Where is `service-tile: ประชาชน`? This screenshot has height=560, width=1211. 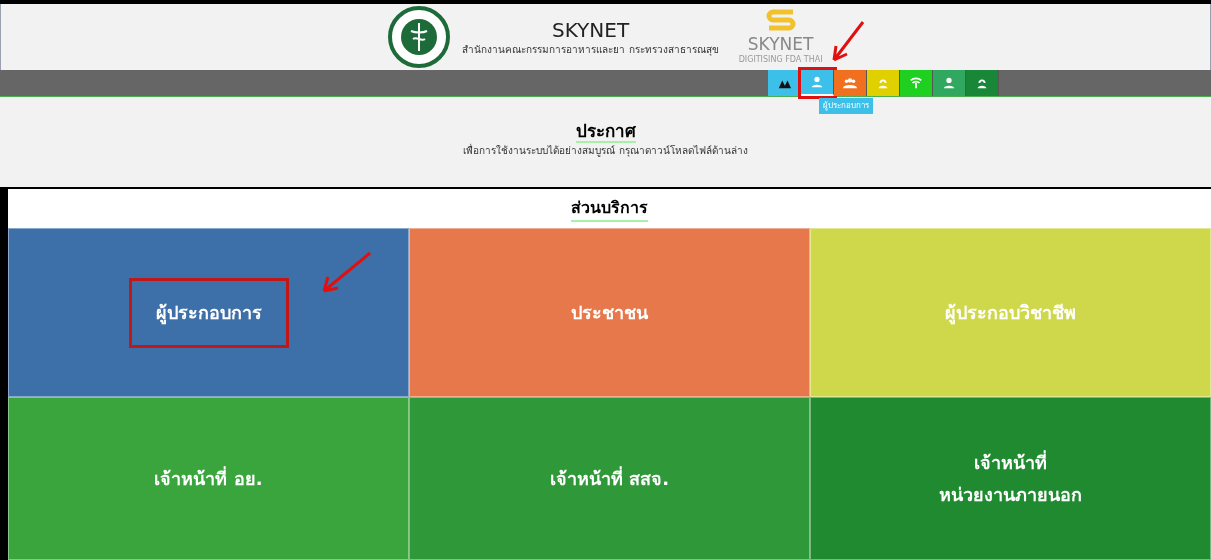 service-tile: ประชาชน is located at coordinates (609, 312).